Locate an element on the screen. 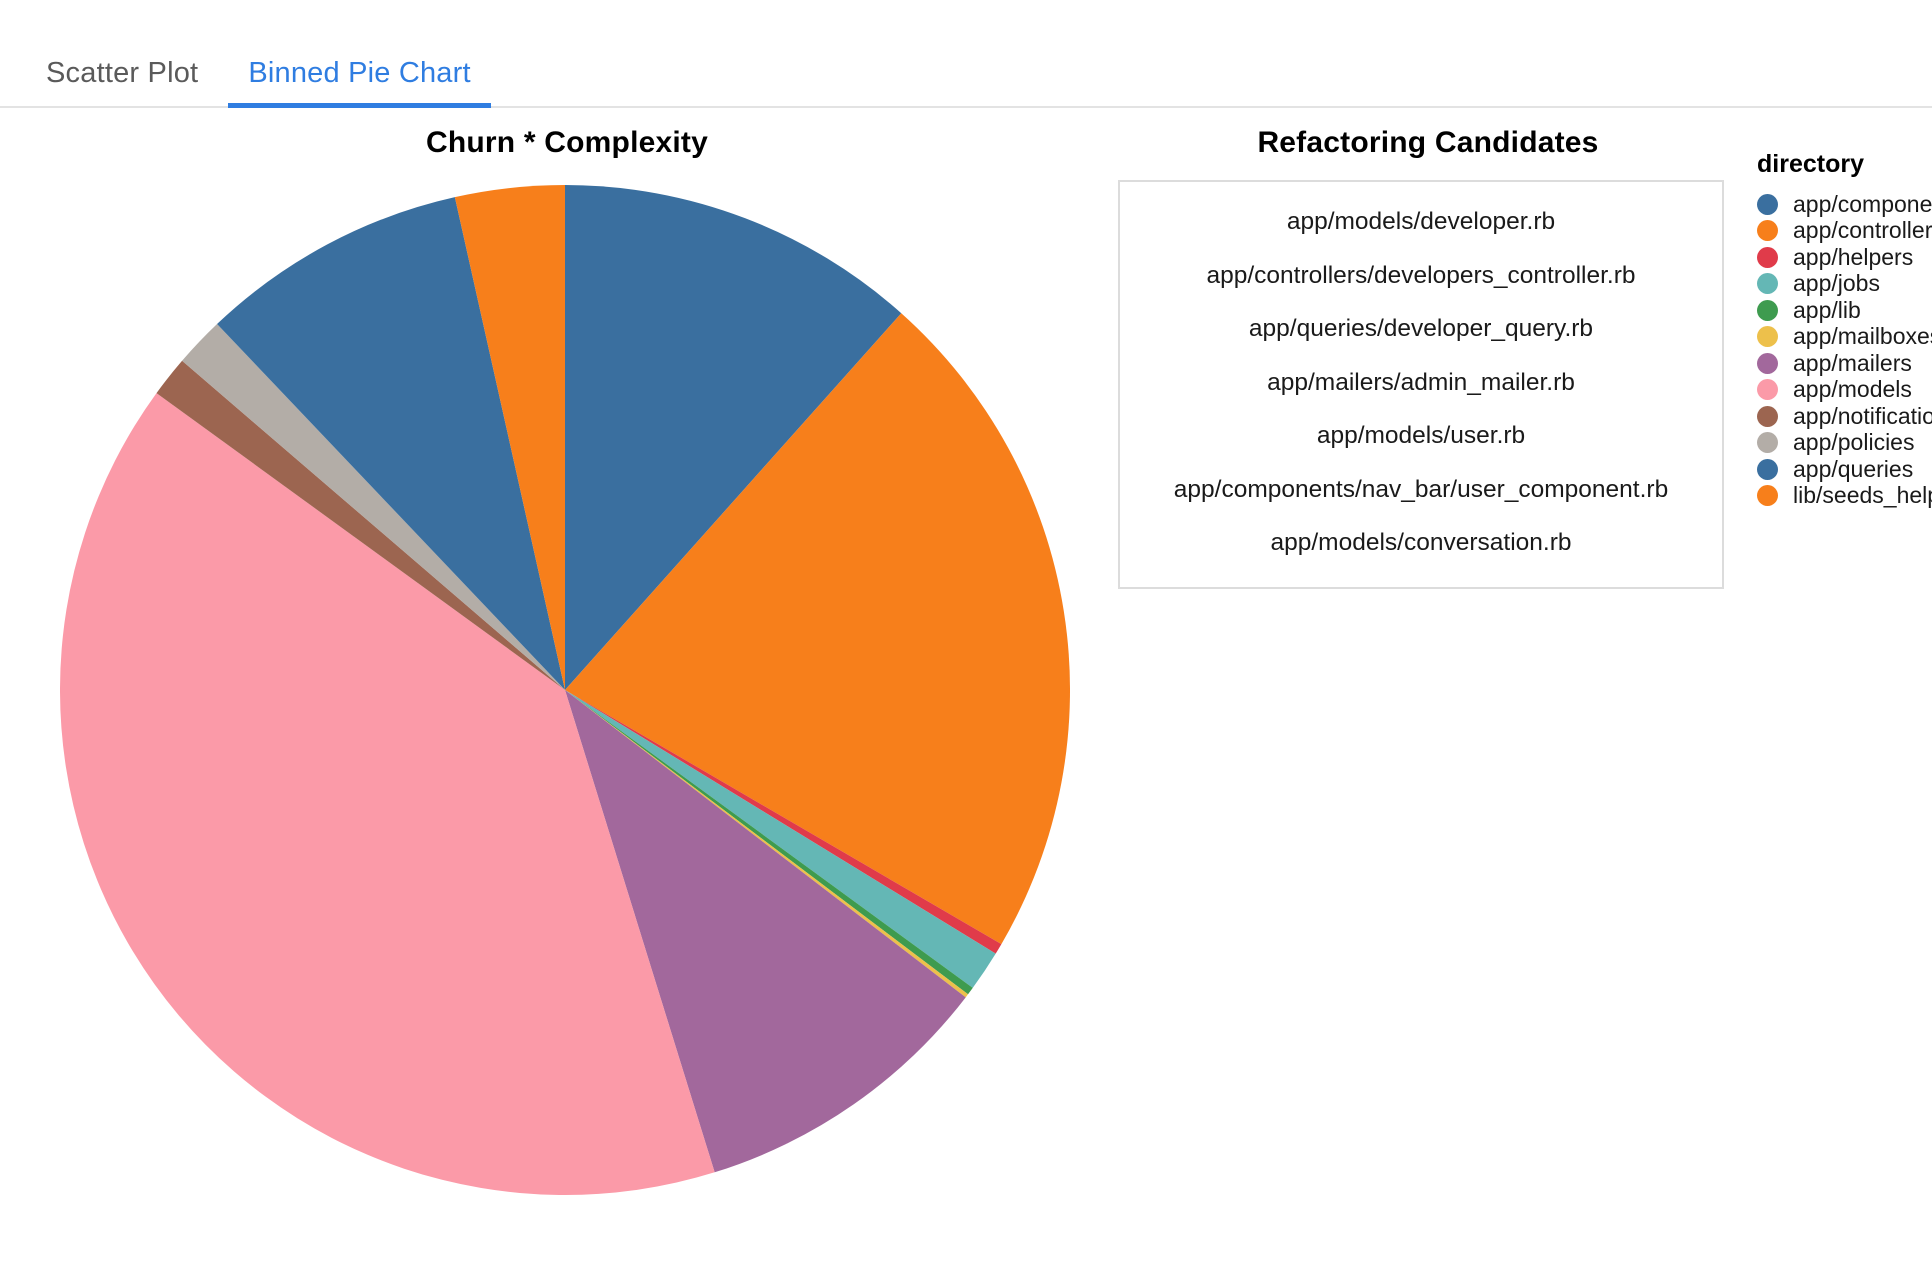 This screenshot has width=1932, height=1286. legend-item-app-jobs: app/jobs is located at coordinates (1844, 284).